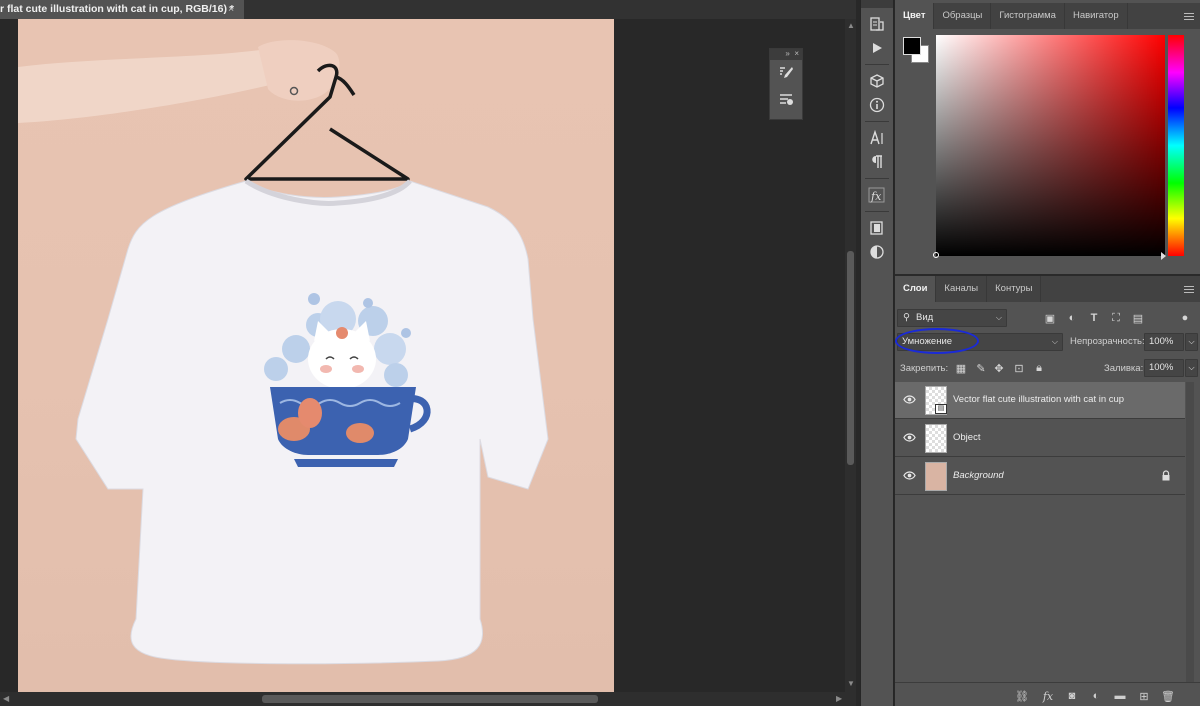 The width and height of the screenshot is (1200, 706). Describe the element at coordinates (839, 698) in the screenshot. I see `scroll-right-icon: ▶` at that location.